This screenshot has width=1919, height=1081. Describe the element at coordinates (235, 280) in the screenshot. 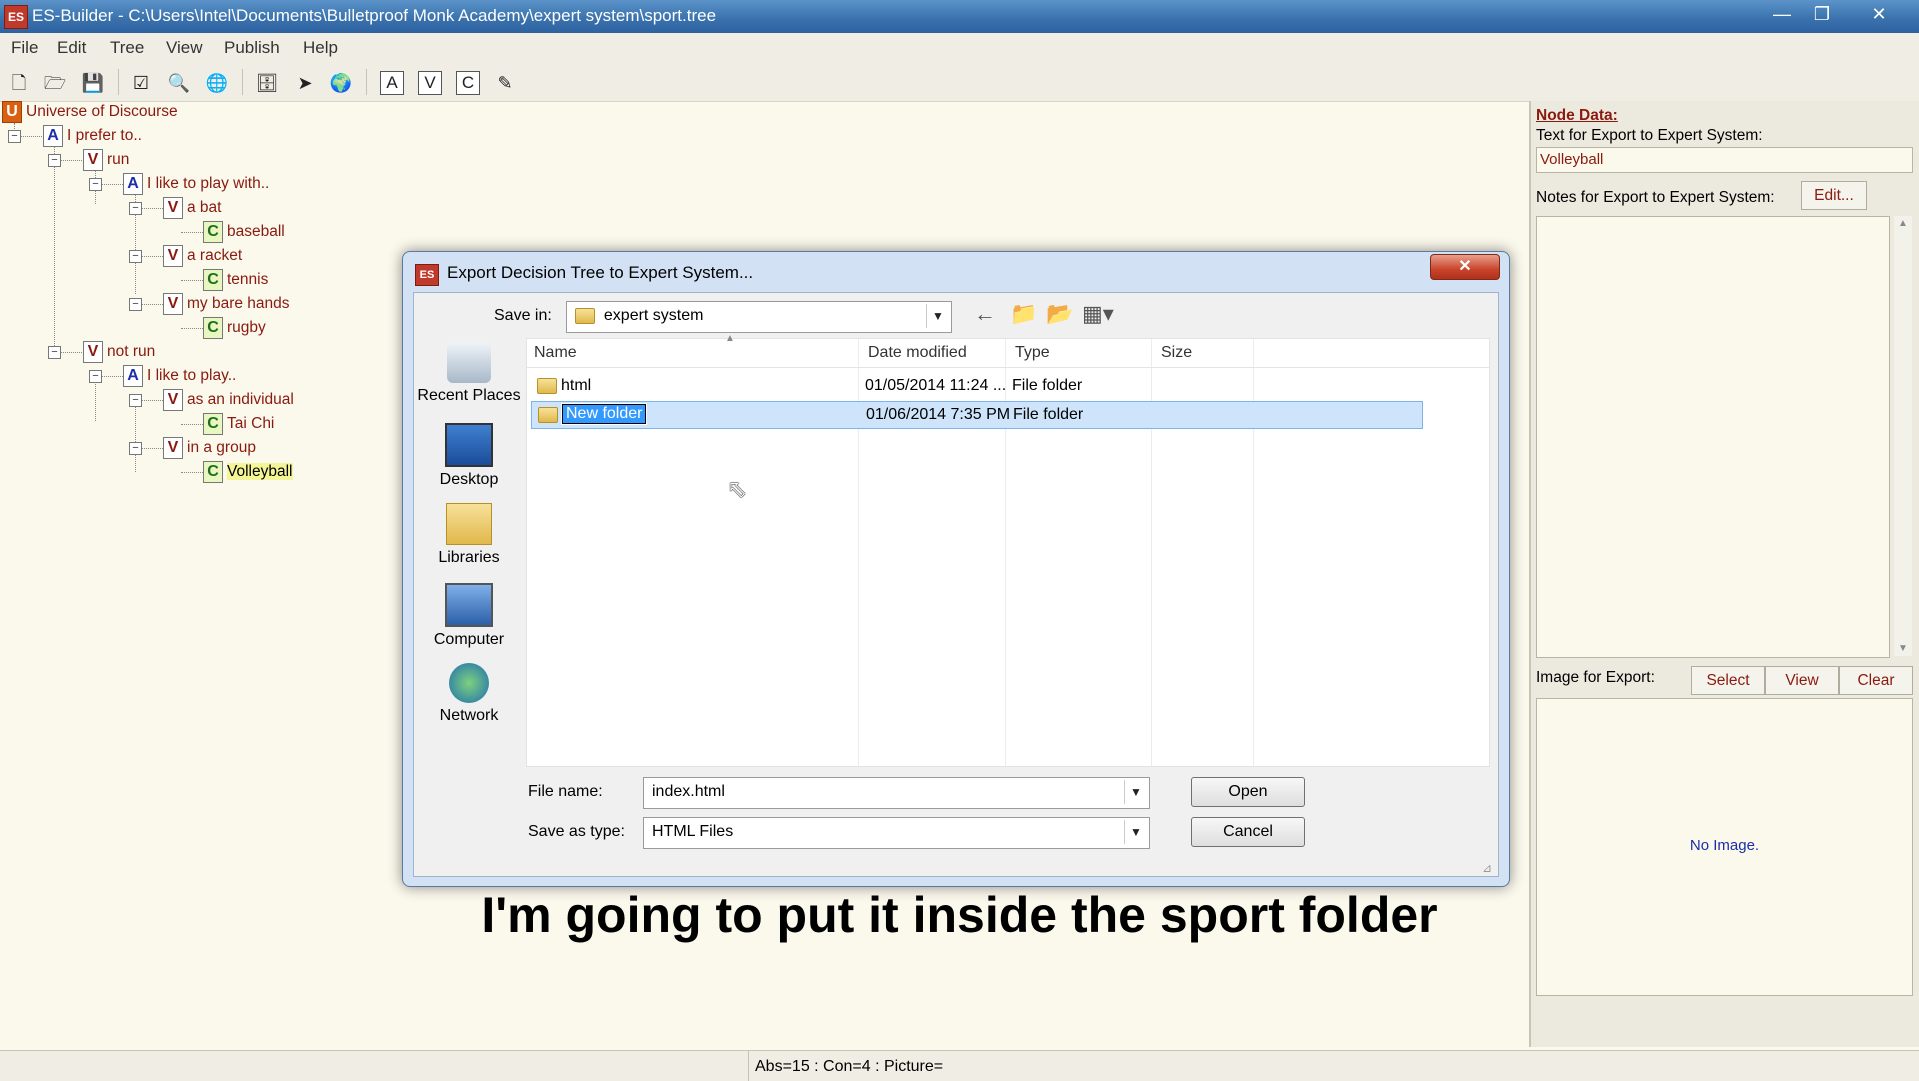

I see `tree-node: Ctennis` at that location.